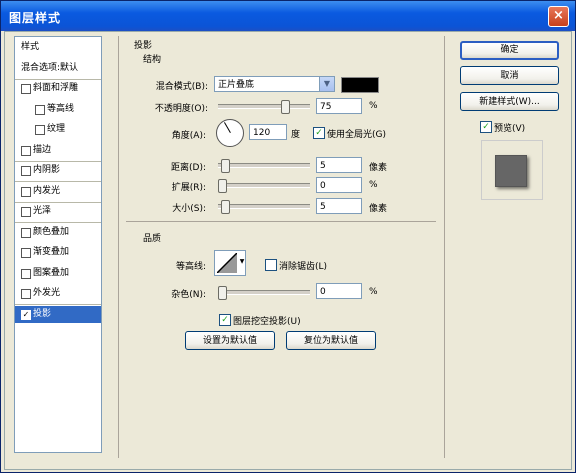 The width and height of the screenshot is (576, 473). Describe the element at coordinates (378, 168) in the screenshot. I see `distance-unit: 像素` at that location.